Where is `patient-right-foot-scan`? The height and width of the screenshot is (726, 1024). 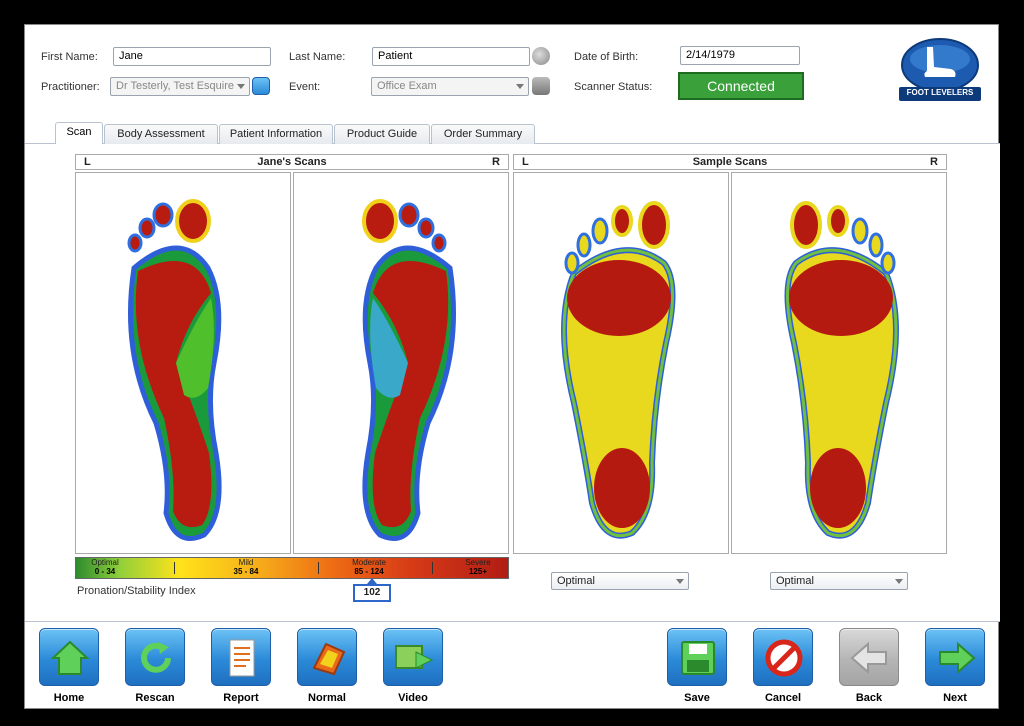
patient-right-foot-scan is located at coordinates (401, 363).